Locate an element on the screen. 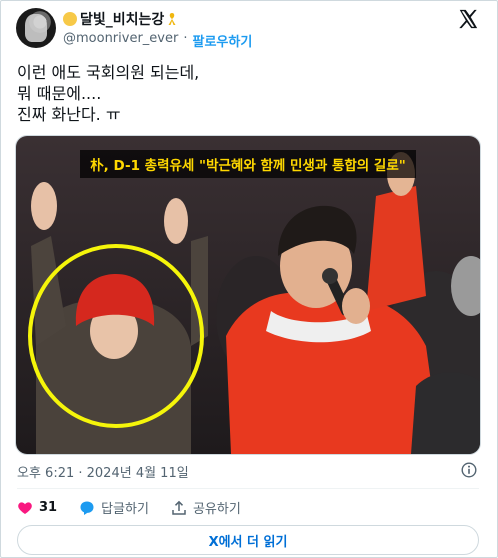 This screenshot has height=558, width=498. like-button: 31 is located at coordinates (37, 508).